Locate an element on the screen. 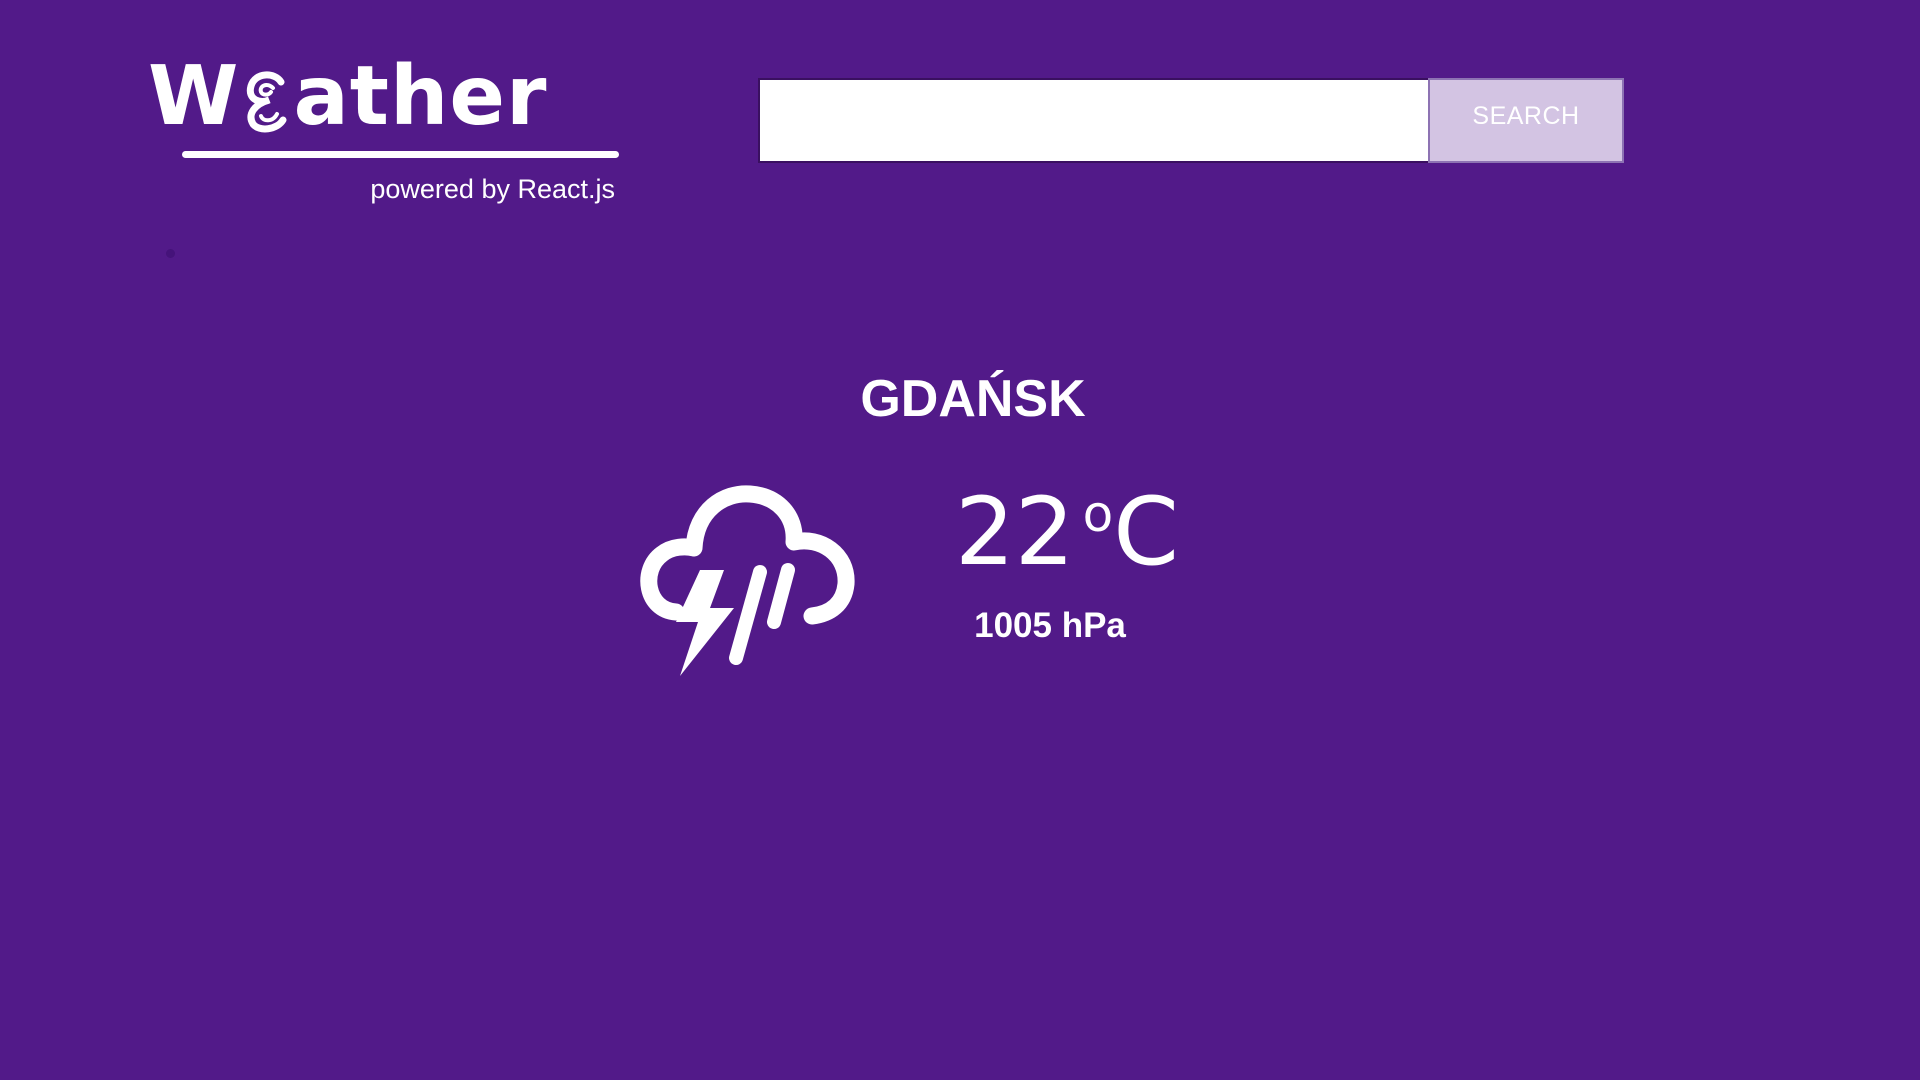 This screenshot has width=1920, height=1080. city-name: GDAŃSK is located at coordinates (973, 399).